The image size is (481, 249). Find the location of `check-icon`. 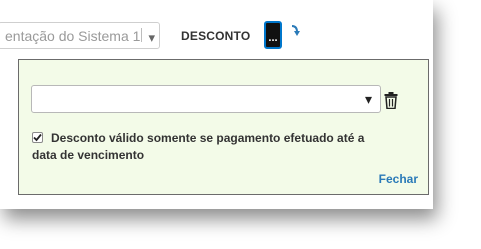

check-icon is located at coordinates (37, 137).